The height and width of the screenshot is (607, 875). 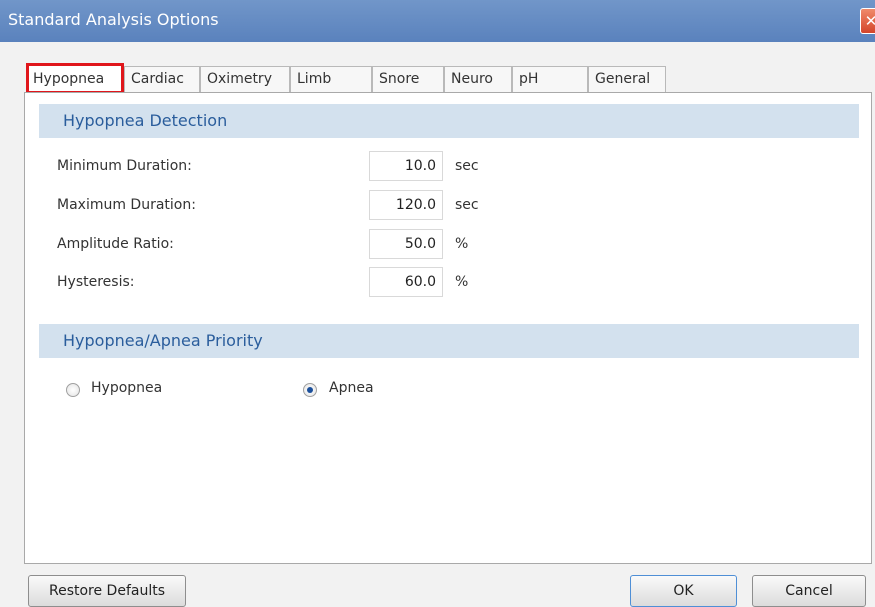 I want to click on close-button: ✕, so click(x=867, y=21).